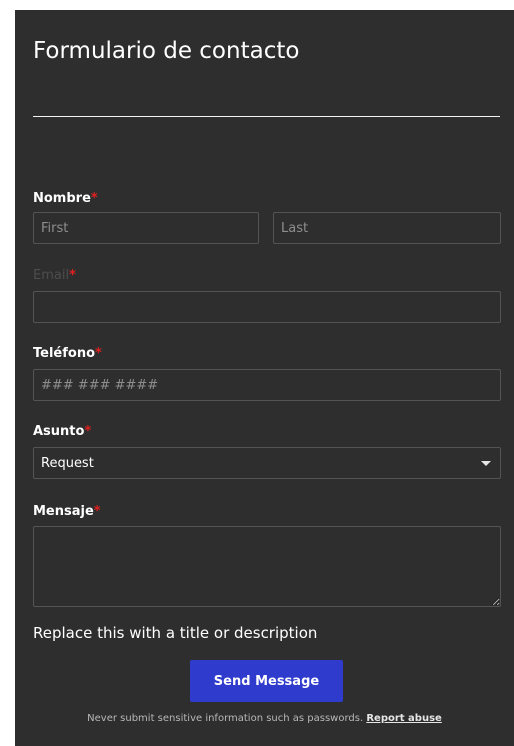 The height and width of the screenshot is (746, 514). Describe the element at coordinates (175, 633) in the screenshot. I see `form-description: Replace this with a title or description` at that location.